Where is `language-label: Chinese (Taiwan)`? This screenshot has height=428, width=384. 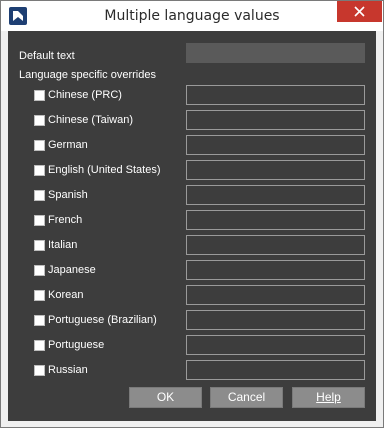 language-label: Chinese (Taiwan) is located at coordinates (90, 120).